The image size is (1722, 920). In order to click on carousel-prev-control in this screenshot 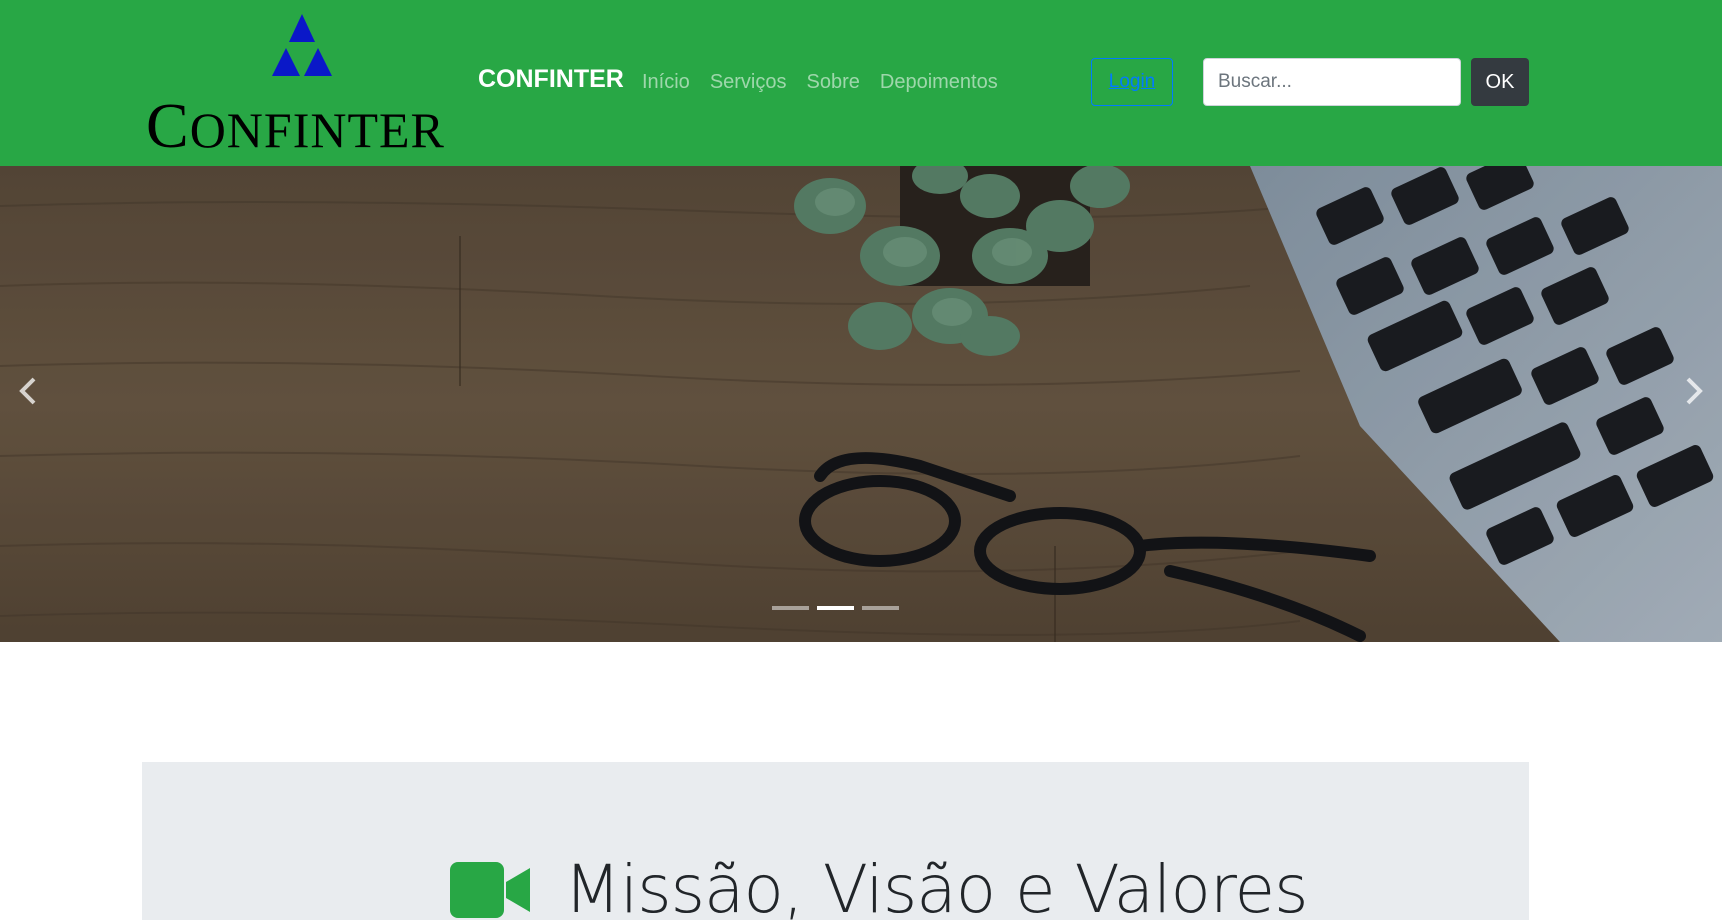, I will do `click(28, 391)`.